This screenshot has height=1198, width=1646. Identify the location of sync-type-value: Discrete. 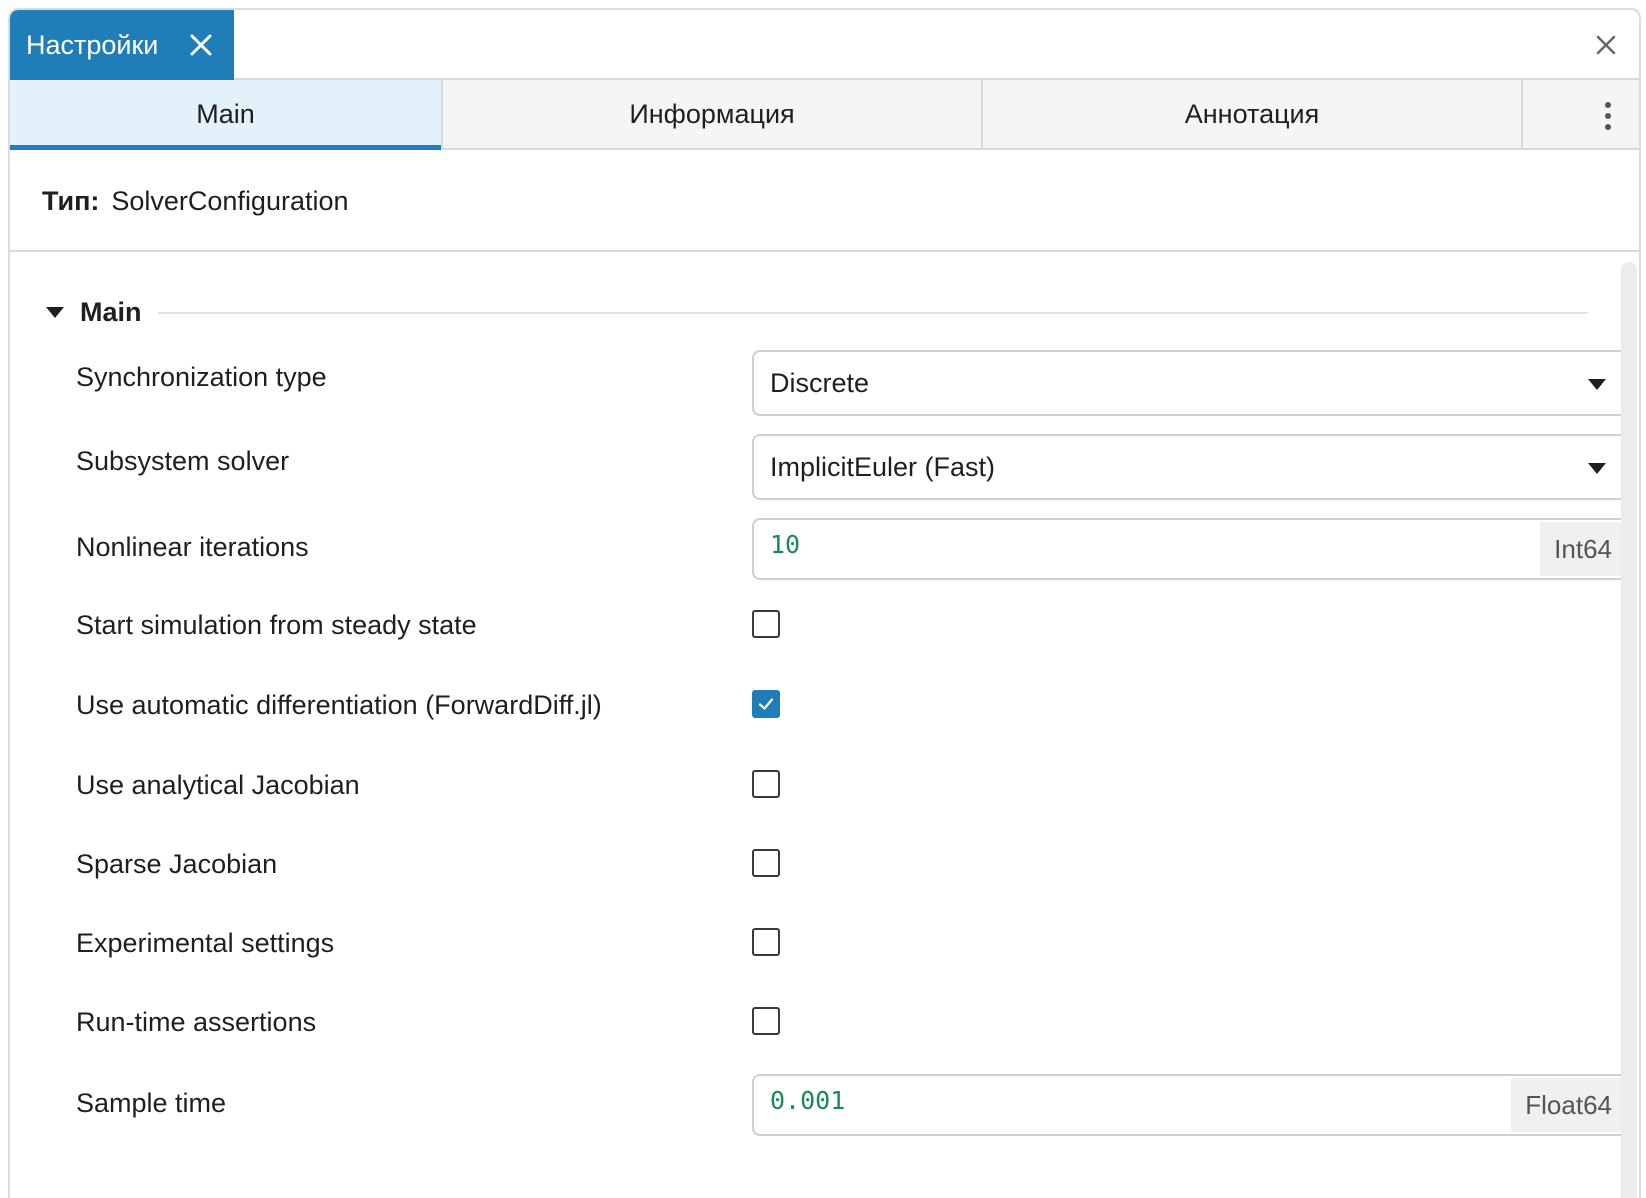
(820, 382).